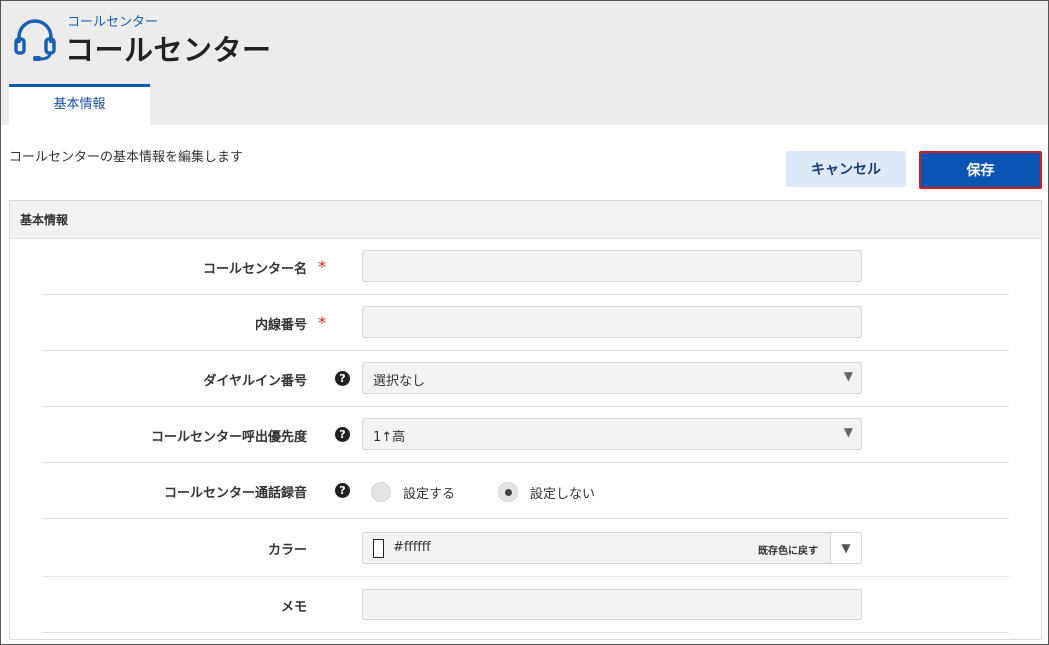  I want to click on page-description: コールセンターの基本情報を編集します, so click(126, 157).